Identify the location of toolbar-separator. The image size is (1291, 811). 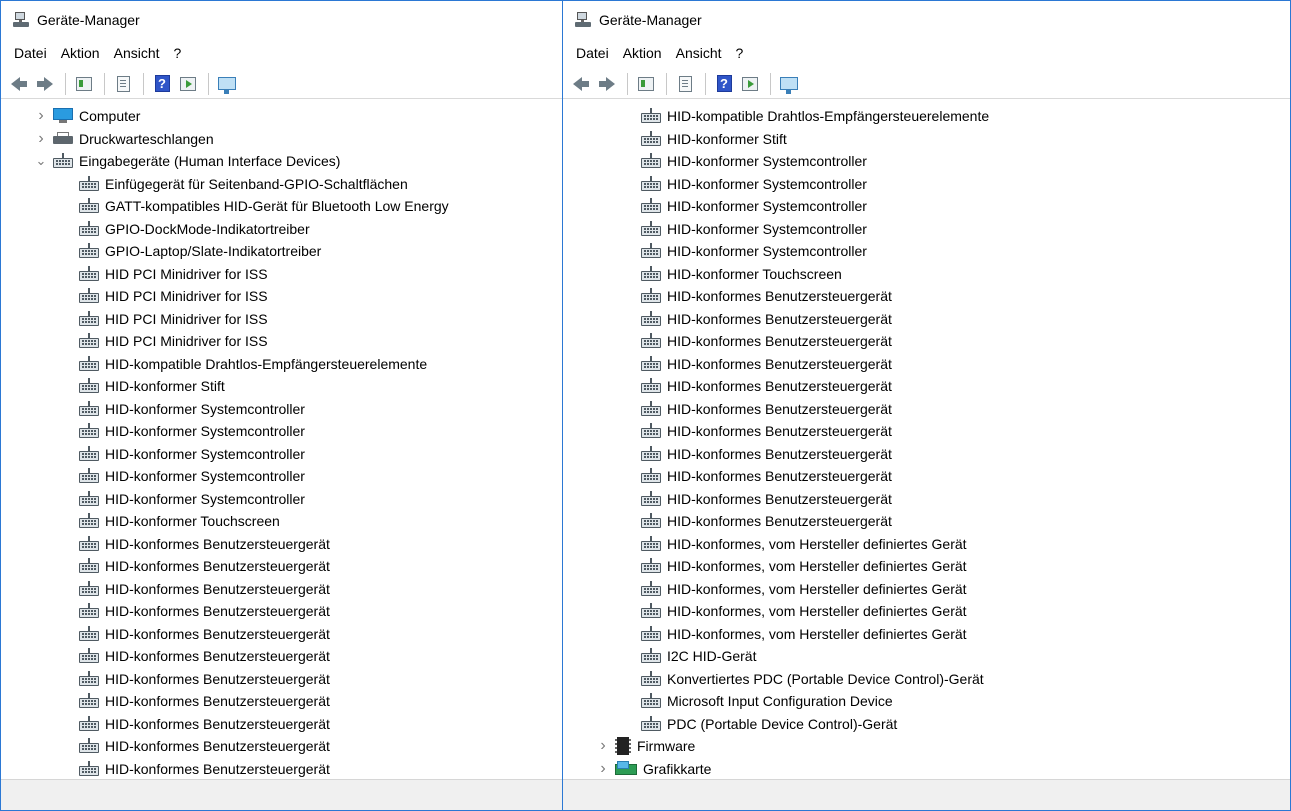
(143, 83).